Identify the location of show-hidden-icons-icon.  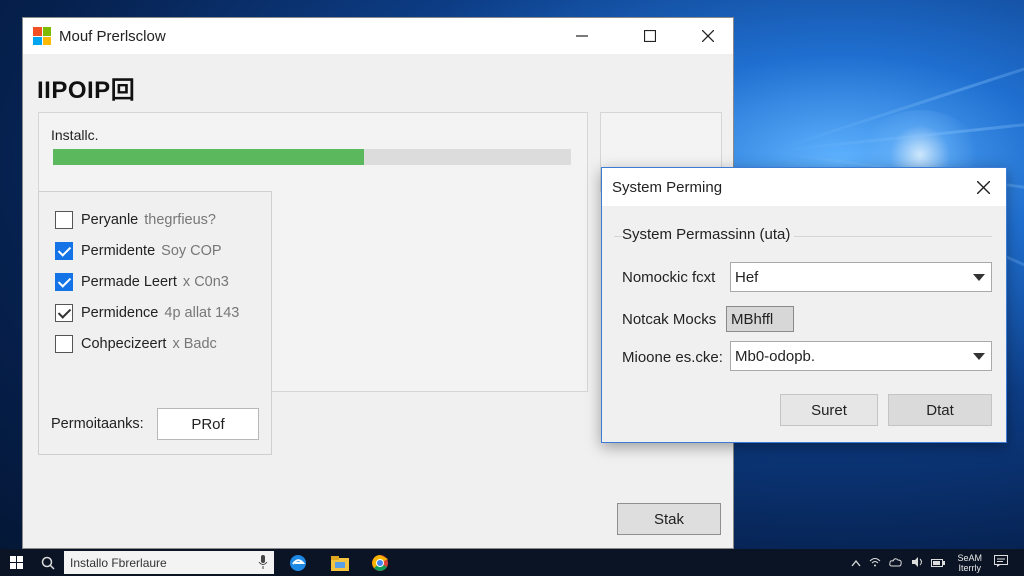
(856, 563).